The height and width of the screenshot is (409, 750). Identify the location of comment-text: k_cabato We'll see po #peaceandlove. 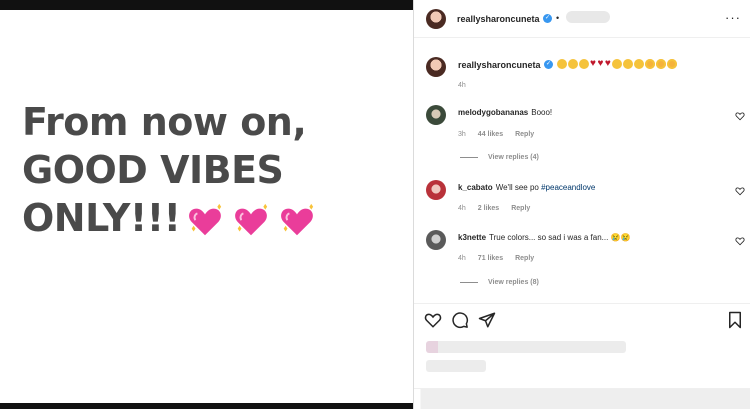
(526, 187).